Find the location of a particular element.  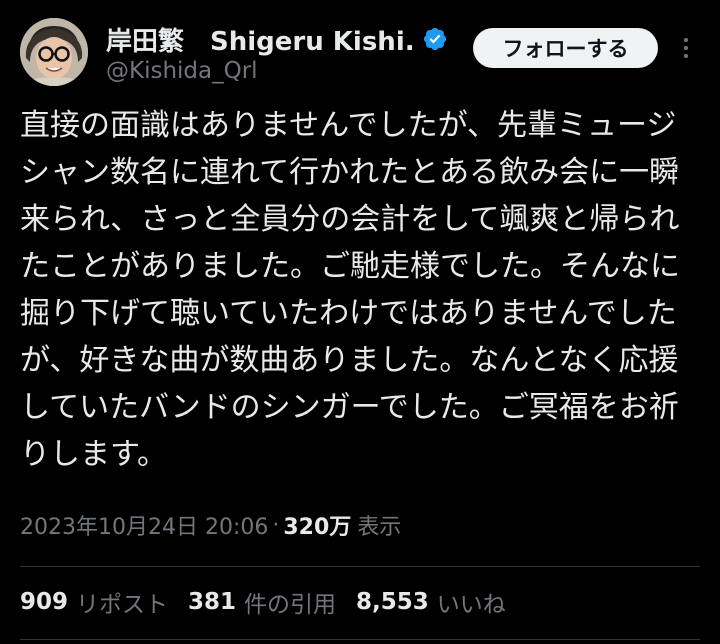

tweet-meta: 2023年10月24日 20:06 · 320万 表示 is located at coordinates (210, 525).